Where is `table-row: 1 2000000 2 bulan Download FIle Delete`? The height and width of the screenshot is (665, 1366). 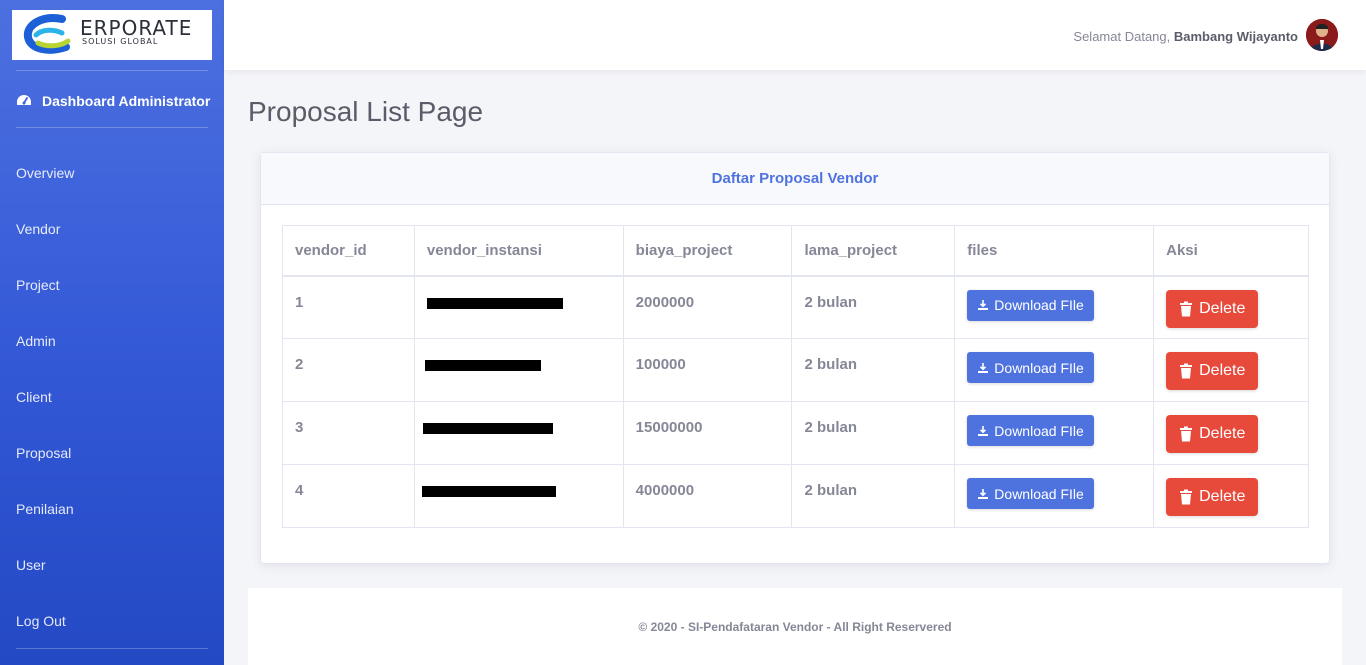
table-row: 1 2000000 2 bulan Download FIle Delete is located at coordinates (795, 307).